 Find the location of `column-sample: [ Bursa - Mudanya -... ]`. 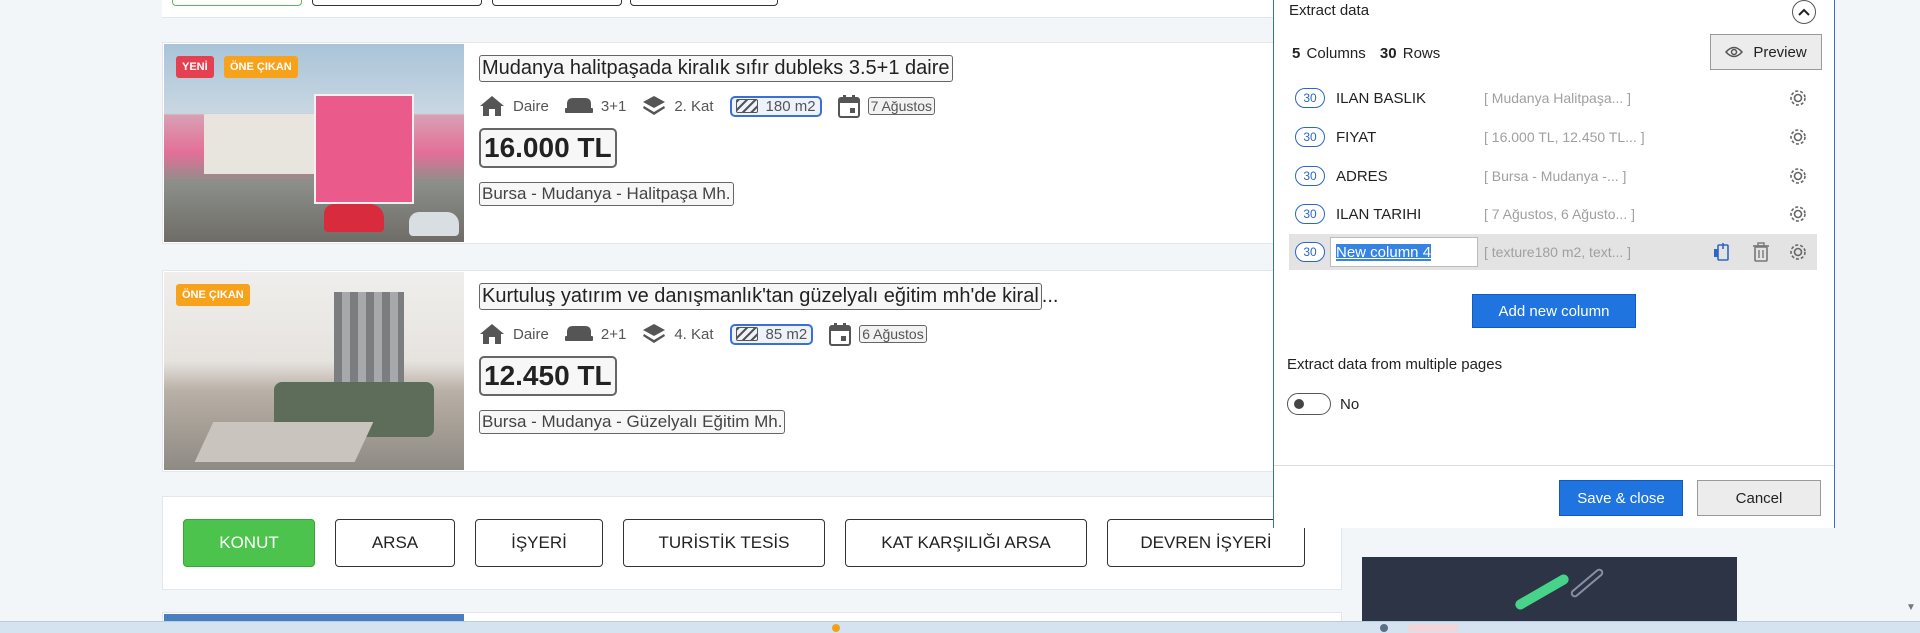

column-sample: [ Bursa - Mudanya -... ] is located at coordinates (1555, 176).